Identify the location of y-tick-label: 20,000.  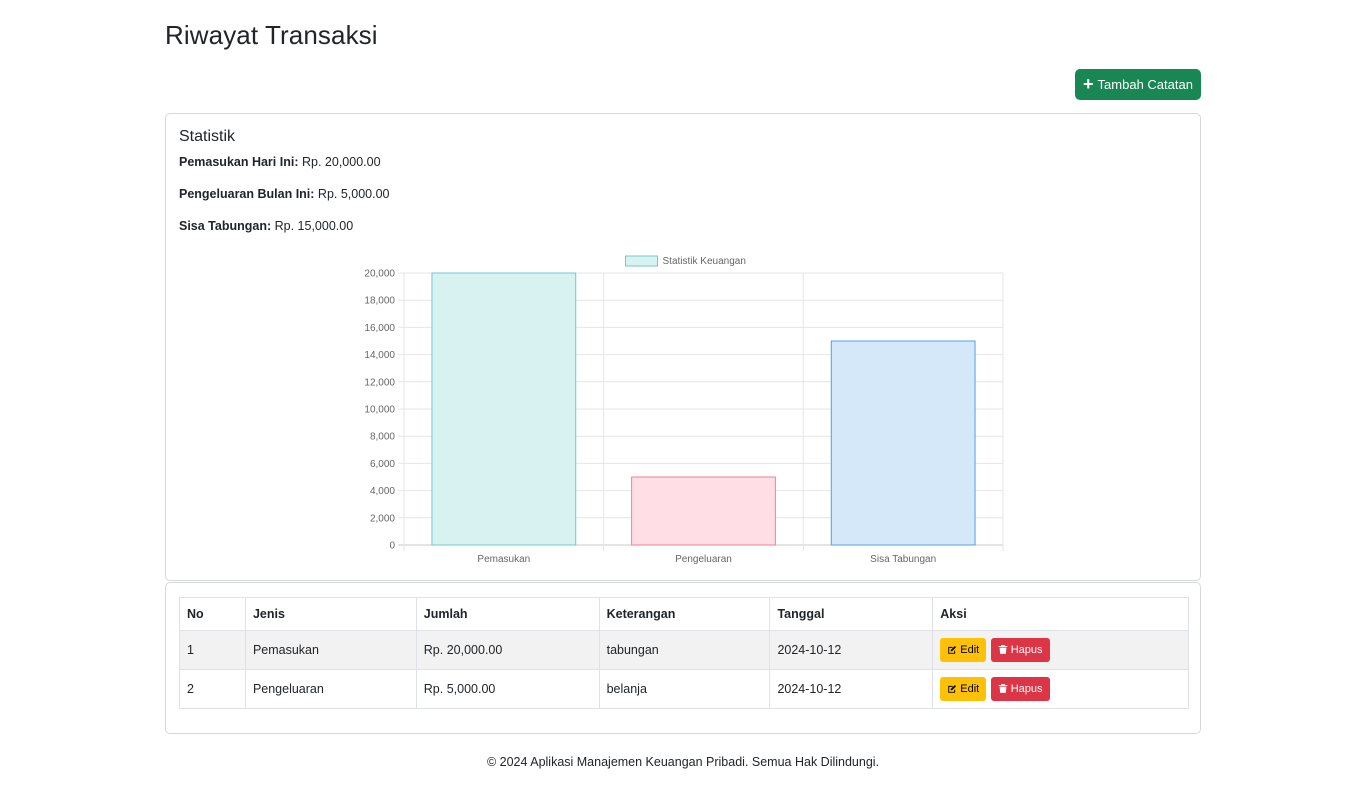
(379, 274).